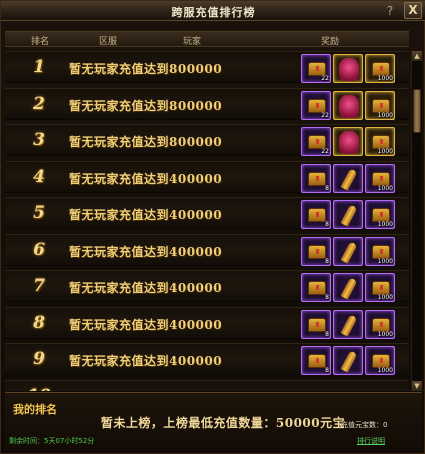  I want to click on scroll-down-arrow-icon: ▼, so click(417, 386).